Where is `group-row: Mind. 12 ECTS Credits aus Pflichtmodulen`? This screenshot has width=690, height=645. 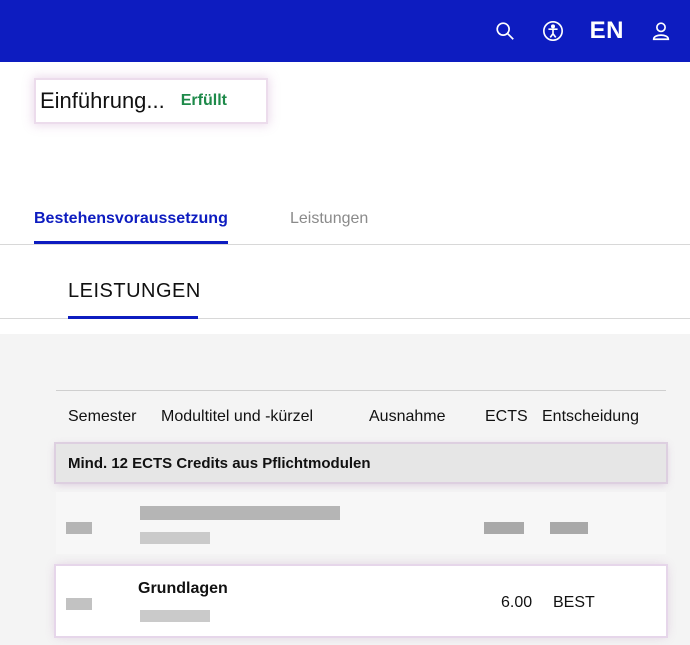 group-row: Mind. 12 ECTS Credits aus Pflichtmodulen is located at coordinates (361, 463).